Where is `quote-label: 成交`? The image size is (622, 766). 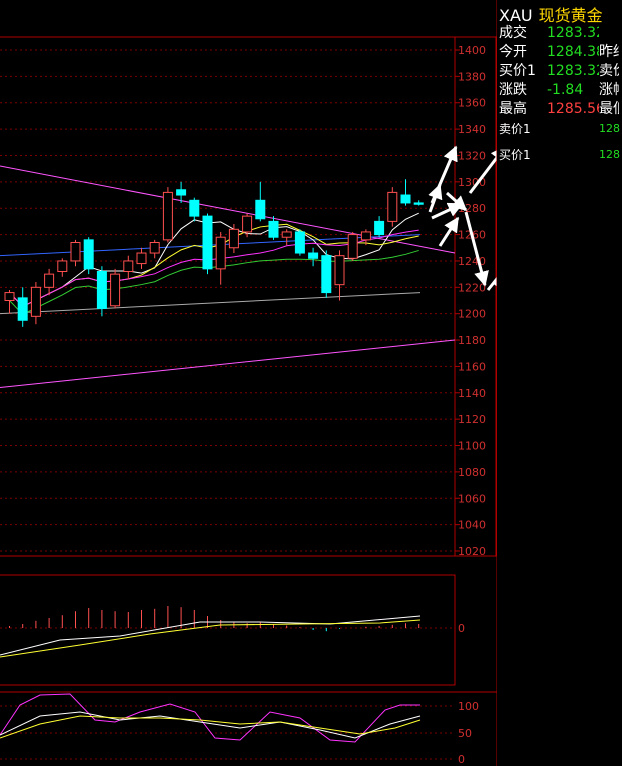
quote-label: 成交 is located at coordinates (513, 33).